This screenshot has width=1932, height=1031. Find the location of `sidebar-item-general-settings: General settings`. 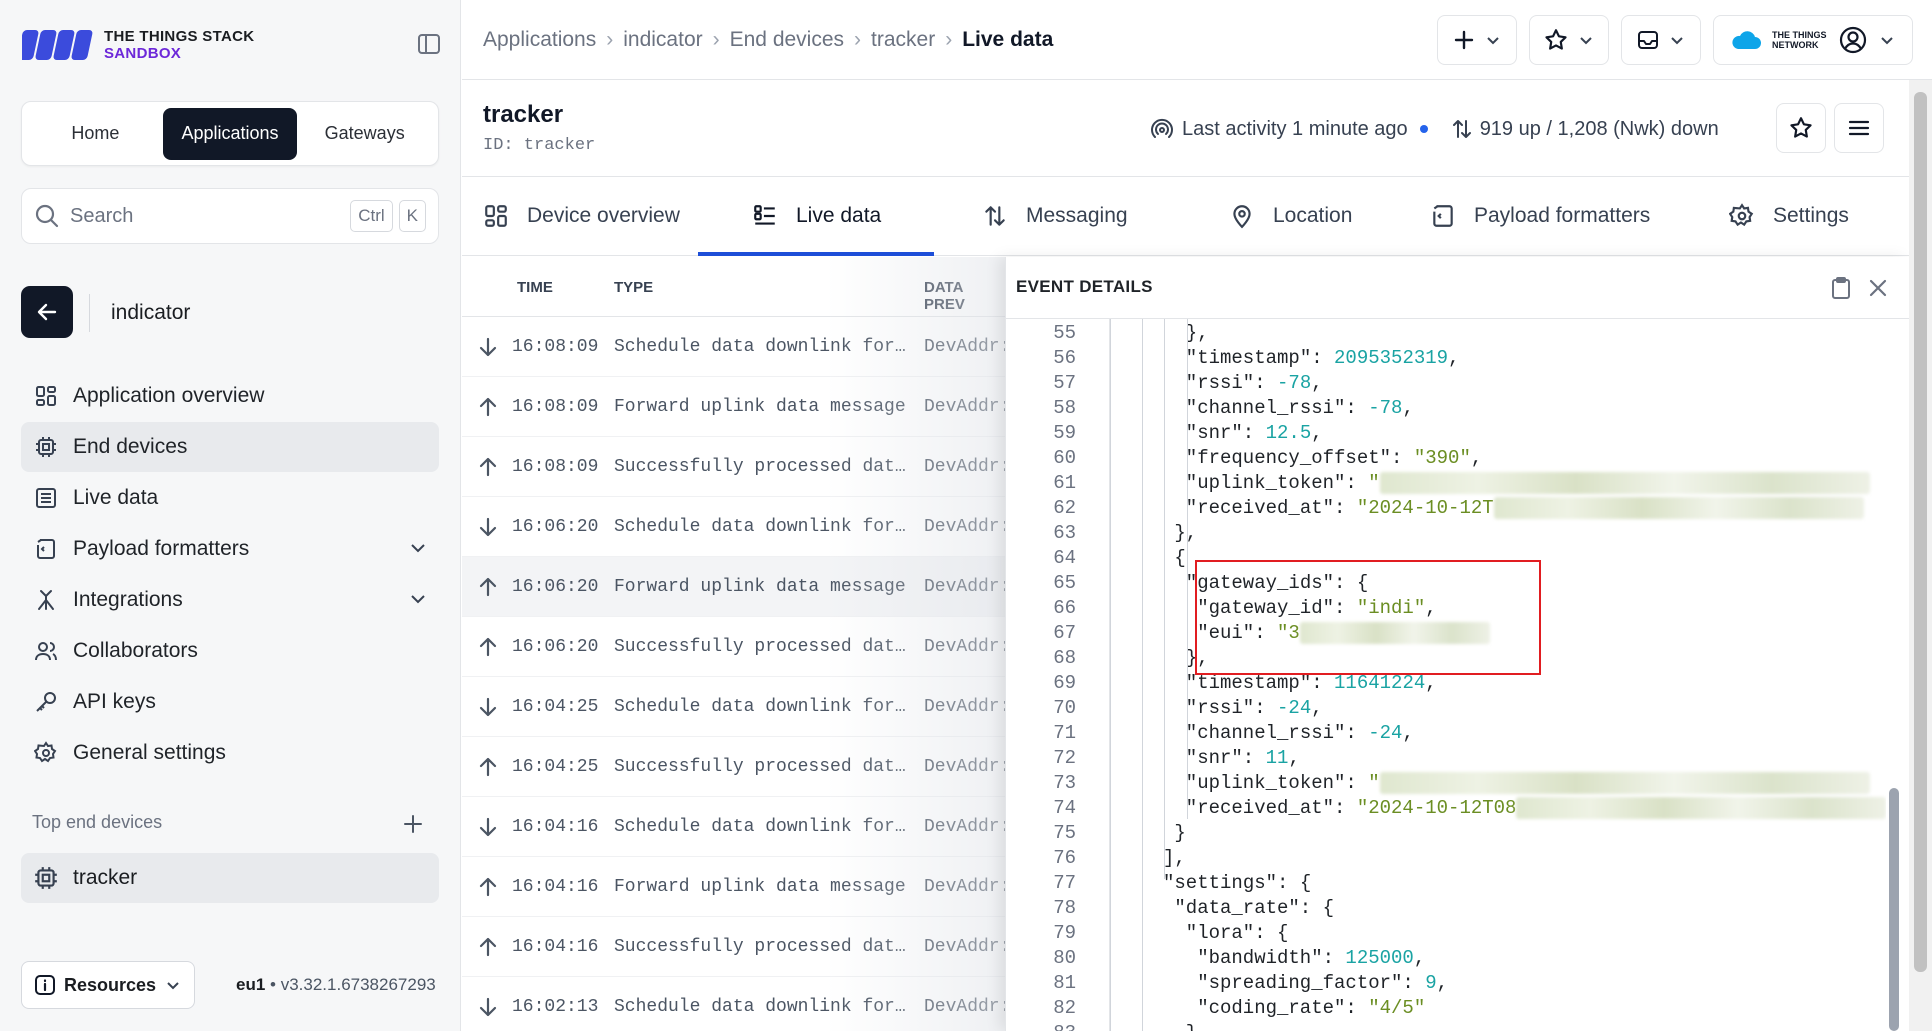

sidebar-item-general-settings: General settings is located at coordinates (230, 753).